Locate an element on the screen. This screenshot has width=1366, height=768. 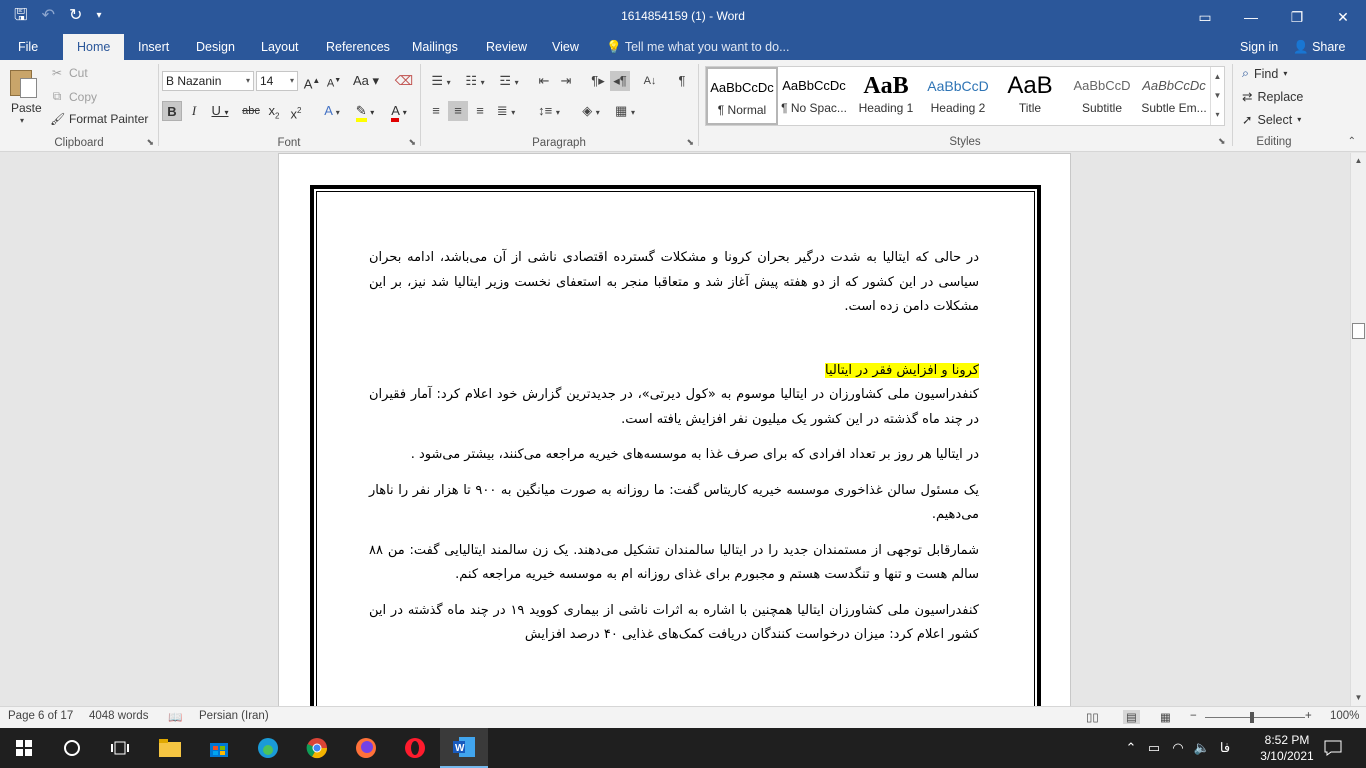
web-layout-icon: ▦ is located at coordinates (1165, 717).